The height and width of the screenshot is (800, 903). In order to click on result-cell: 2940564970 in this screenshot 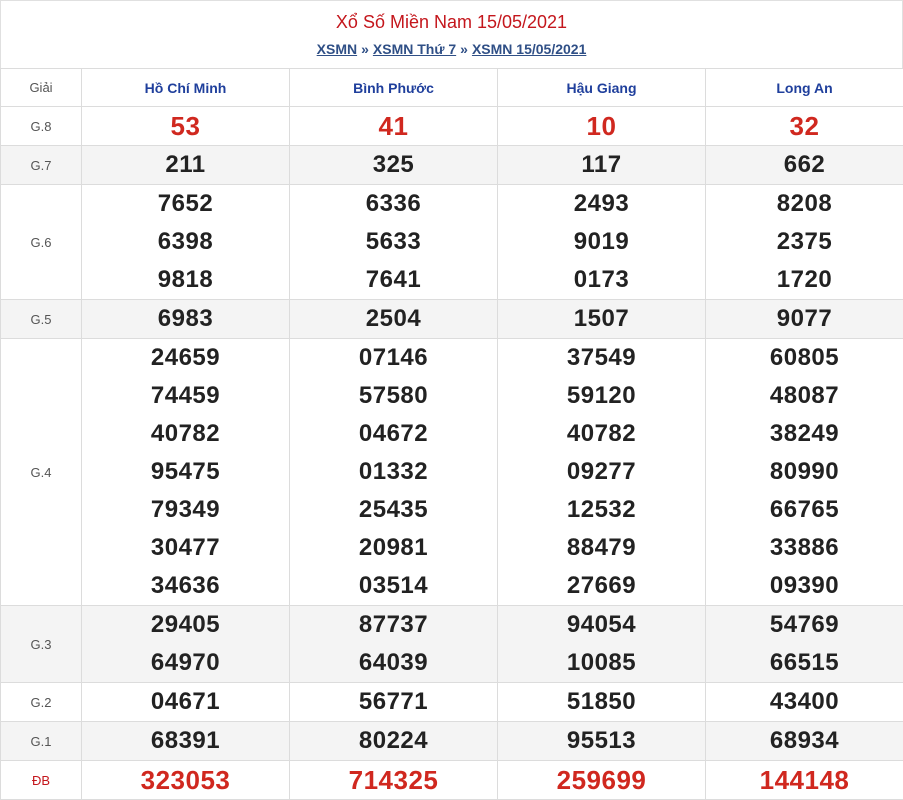, I will do `click(186, 644)`.